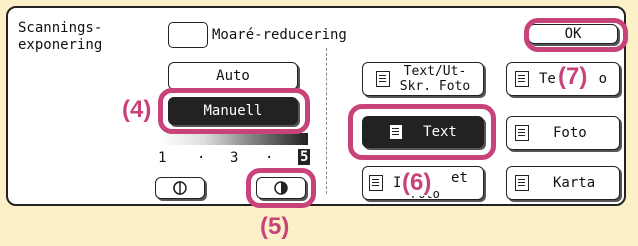 Image resolution: width=638 pixels, height=246 pixels. I want to click on moire-checkbox, so click(188, 35).